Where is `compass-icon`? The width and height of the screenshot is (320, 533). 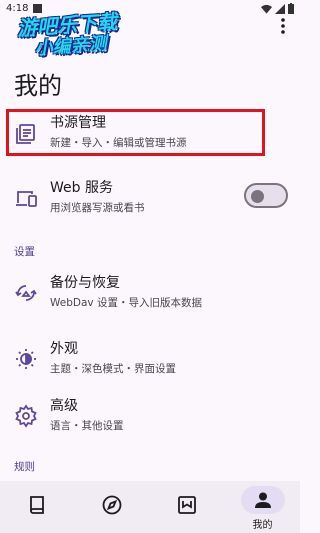
compass-icon is located at coordinates (112, 505).